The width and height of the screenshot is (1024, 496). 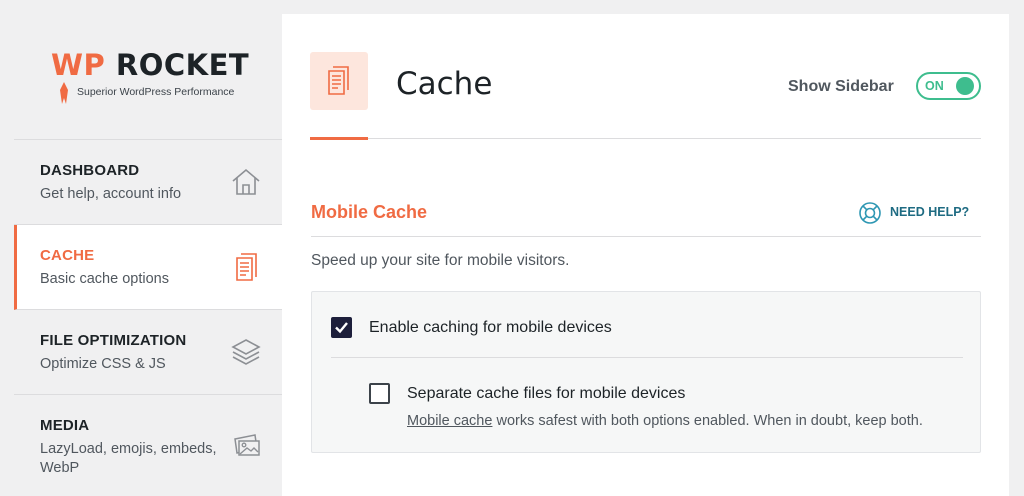 I want to click on logo-tagline: Superior WordPress Performance, so click(x=156, y=92).